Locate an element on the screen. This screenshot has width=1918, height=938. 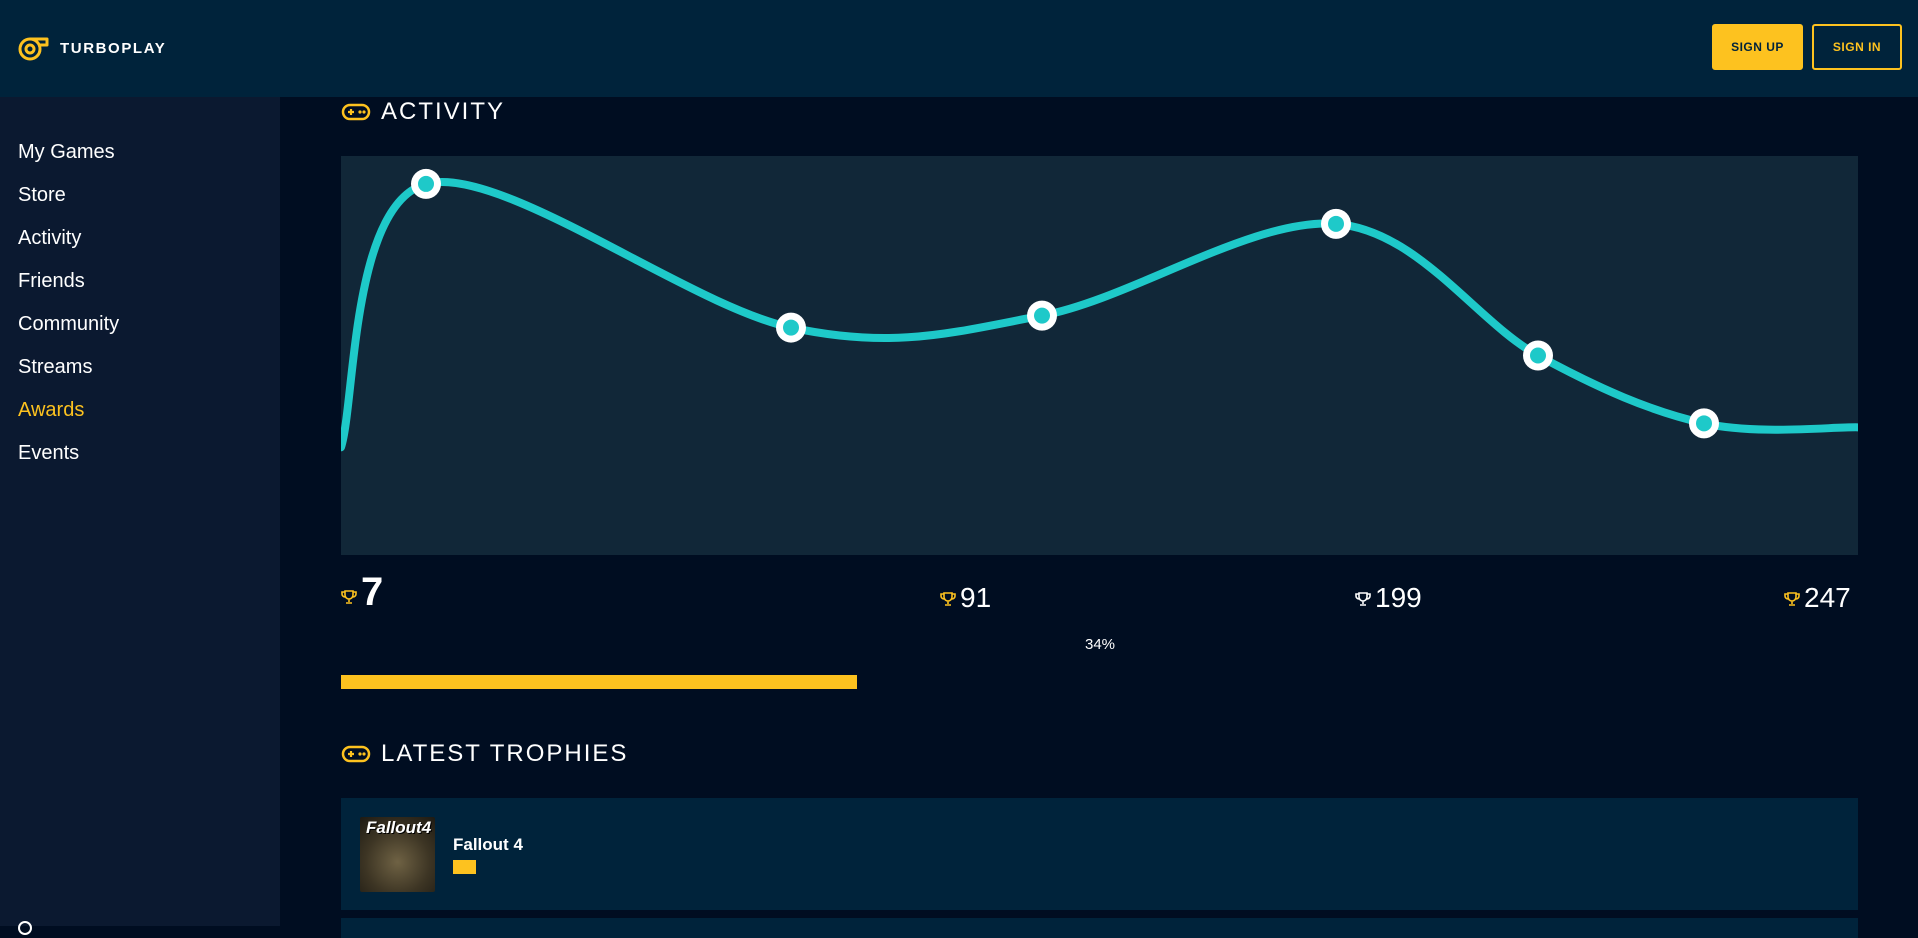
stat-value: 247 is located at coordinates (1827, 597).